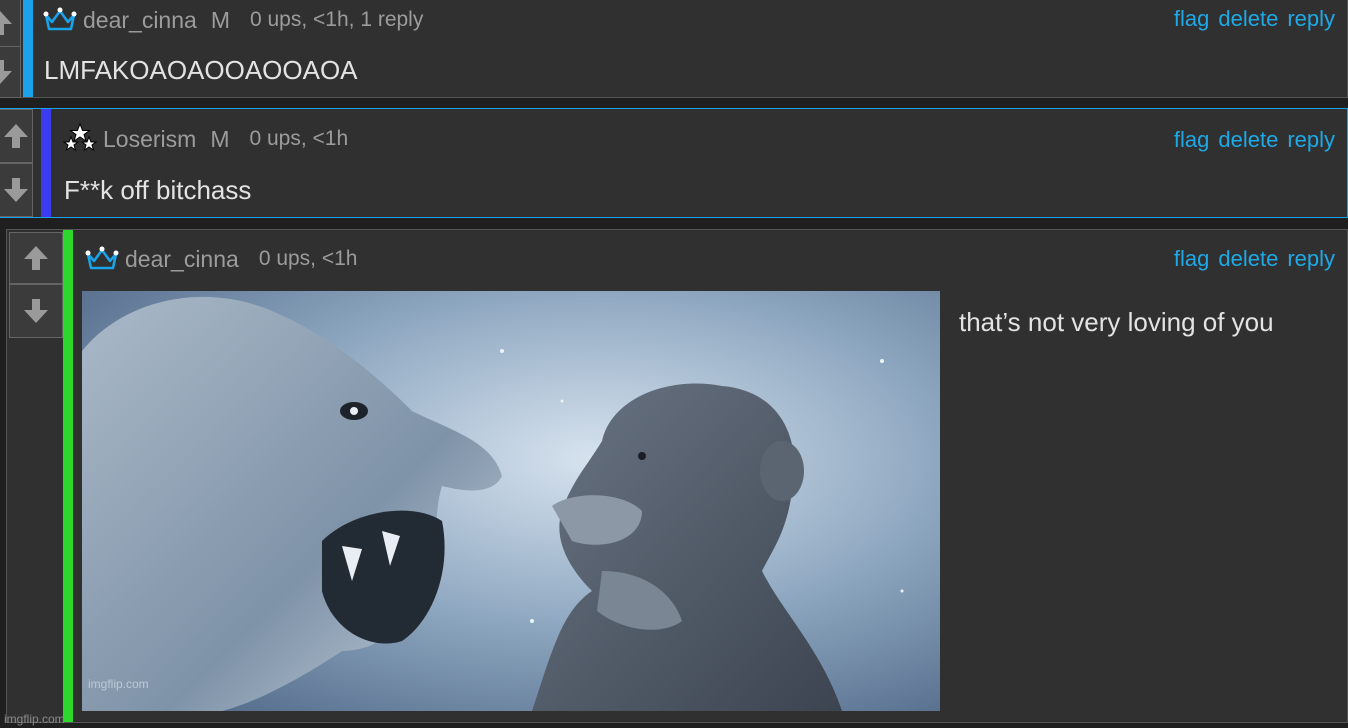  Describe the element at coordinates (201, 70) in the screenshot. I see `comment-text: LMFAKOAOAOOAOOAOA` at that location.